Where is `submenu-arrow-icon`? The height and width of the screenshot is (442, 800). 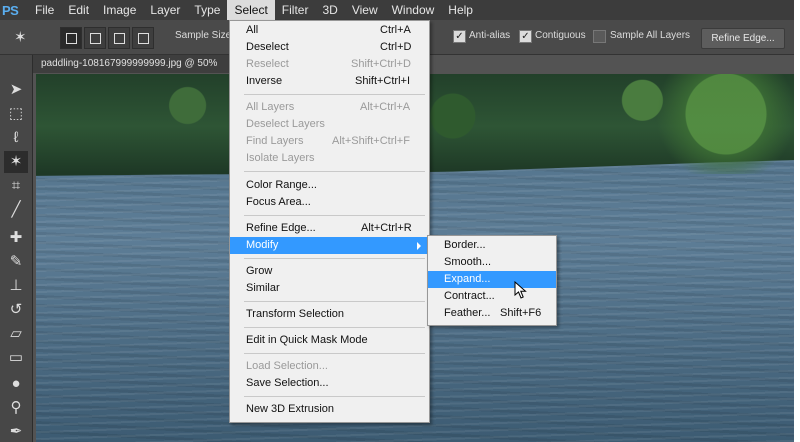 submenu-arrow-icon is located at coordinates (419, 246).